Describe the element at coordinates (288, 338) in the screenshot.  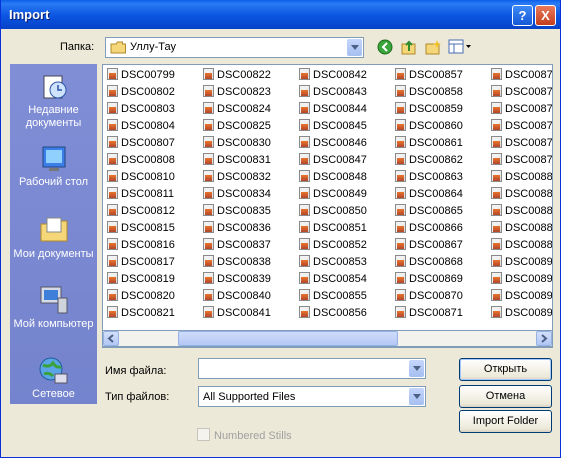
I see `scroll-thumb` at that location.